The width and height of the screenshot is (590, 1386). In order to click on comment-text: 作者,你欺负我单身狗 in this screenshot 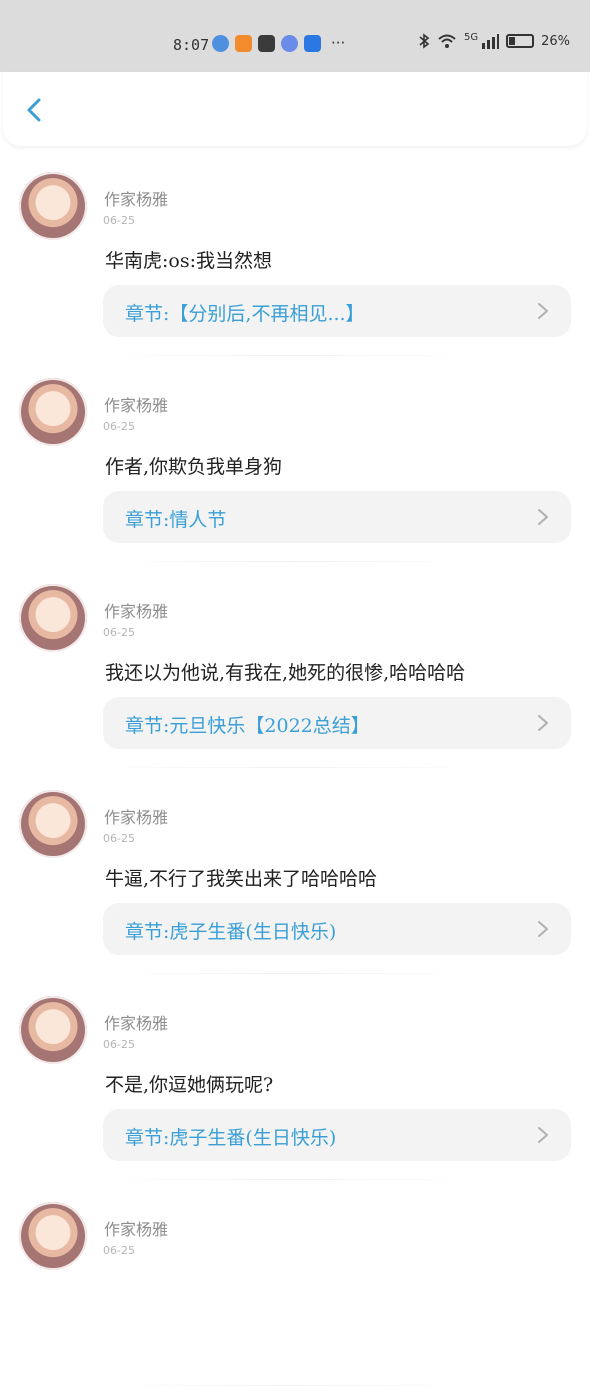, I will do `click(194, 467)`.